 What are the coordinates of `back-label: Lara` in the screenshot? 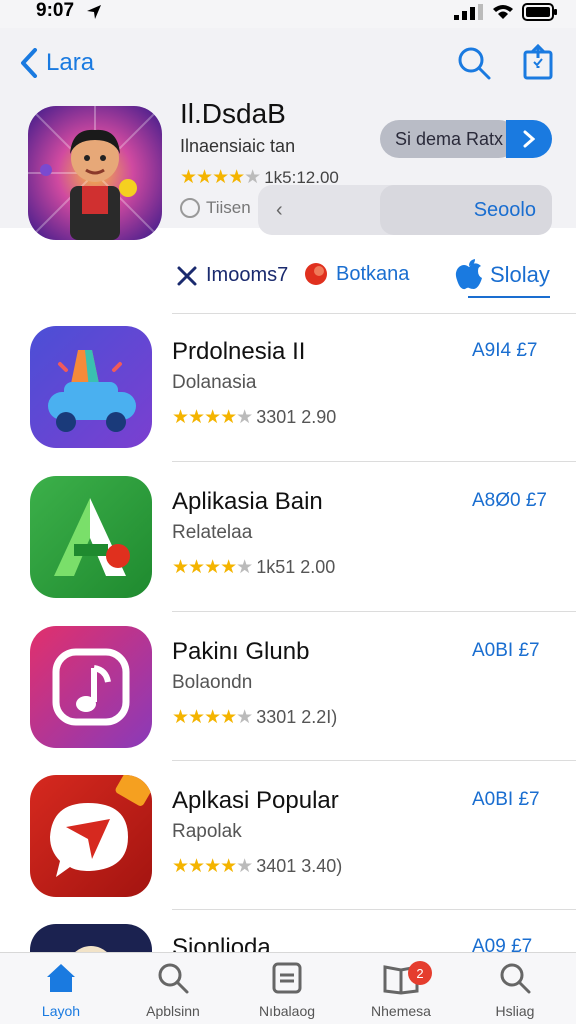 It's located at (70, 62).